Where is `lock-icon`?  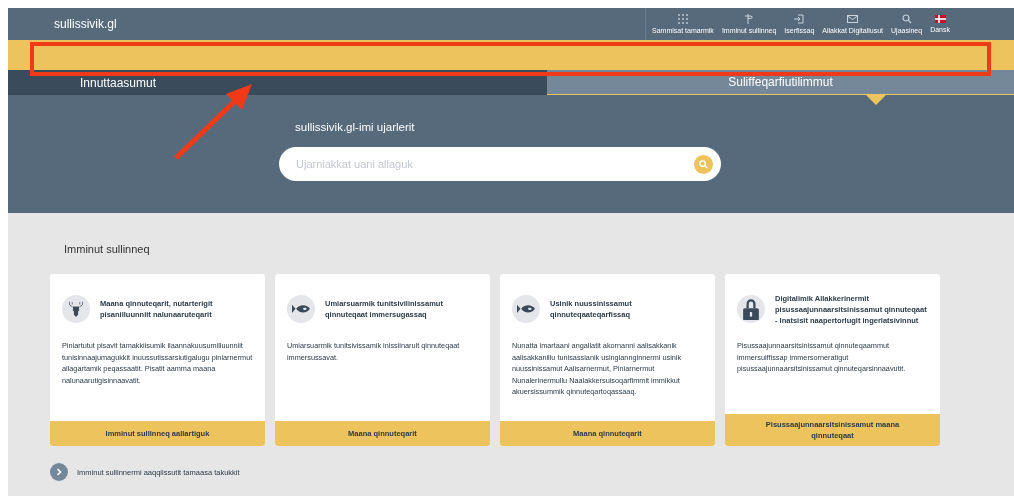
lock-icon is located at coordinates (751, 309).